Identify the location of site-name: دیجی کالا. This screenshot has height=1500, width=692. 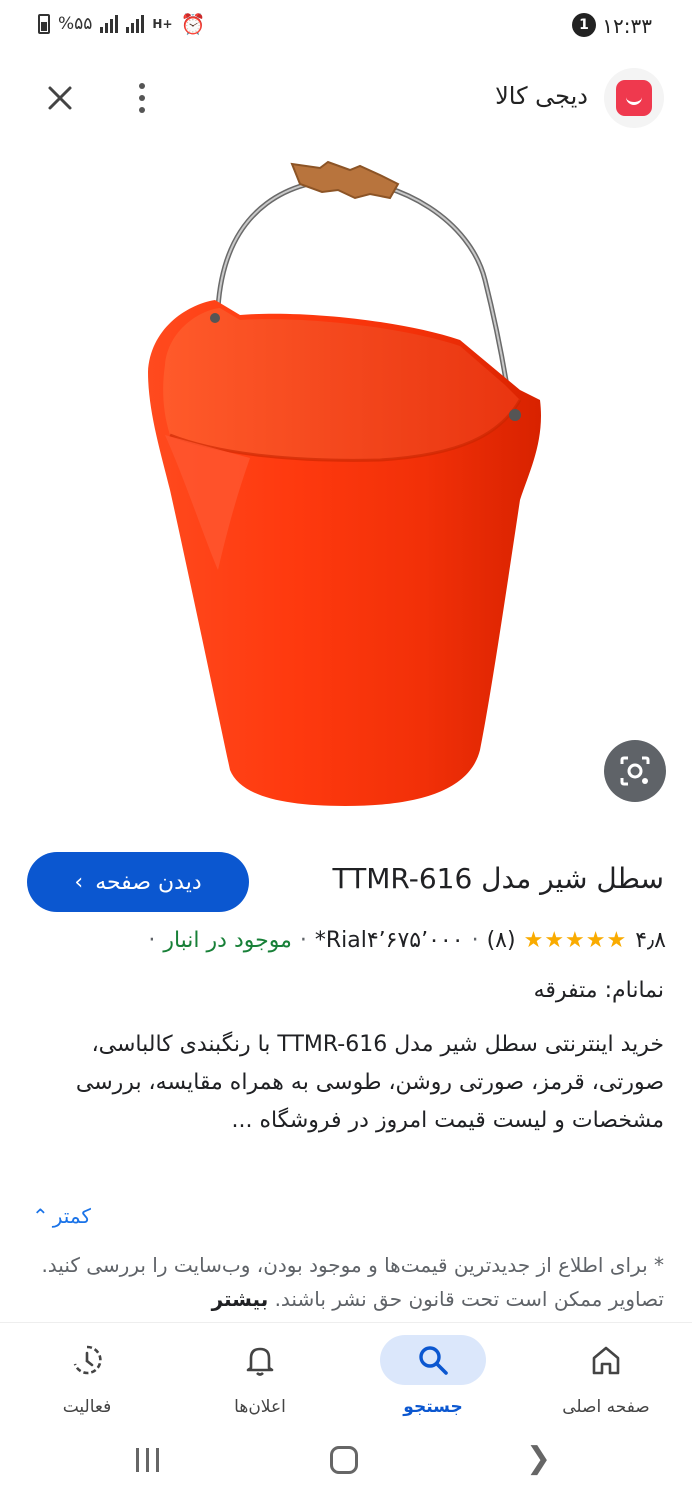
(541, 96).